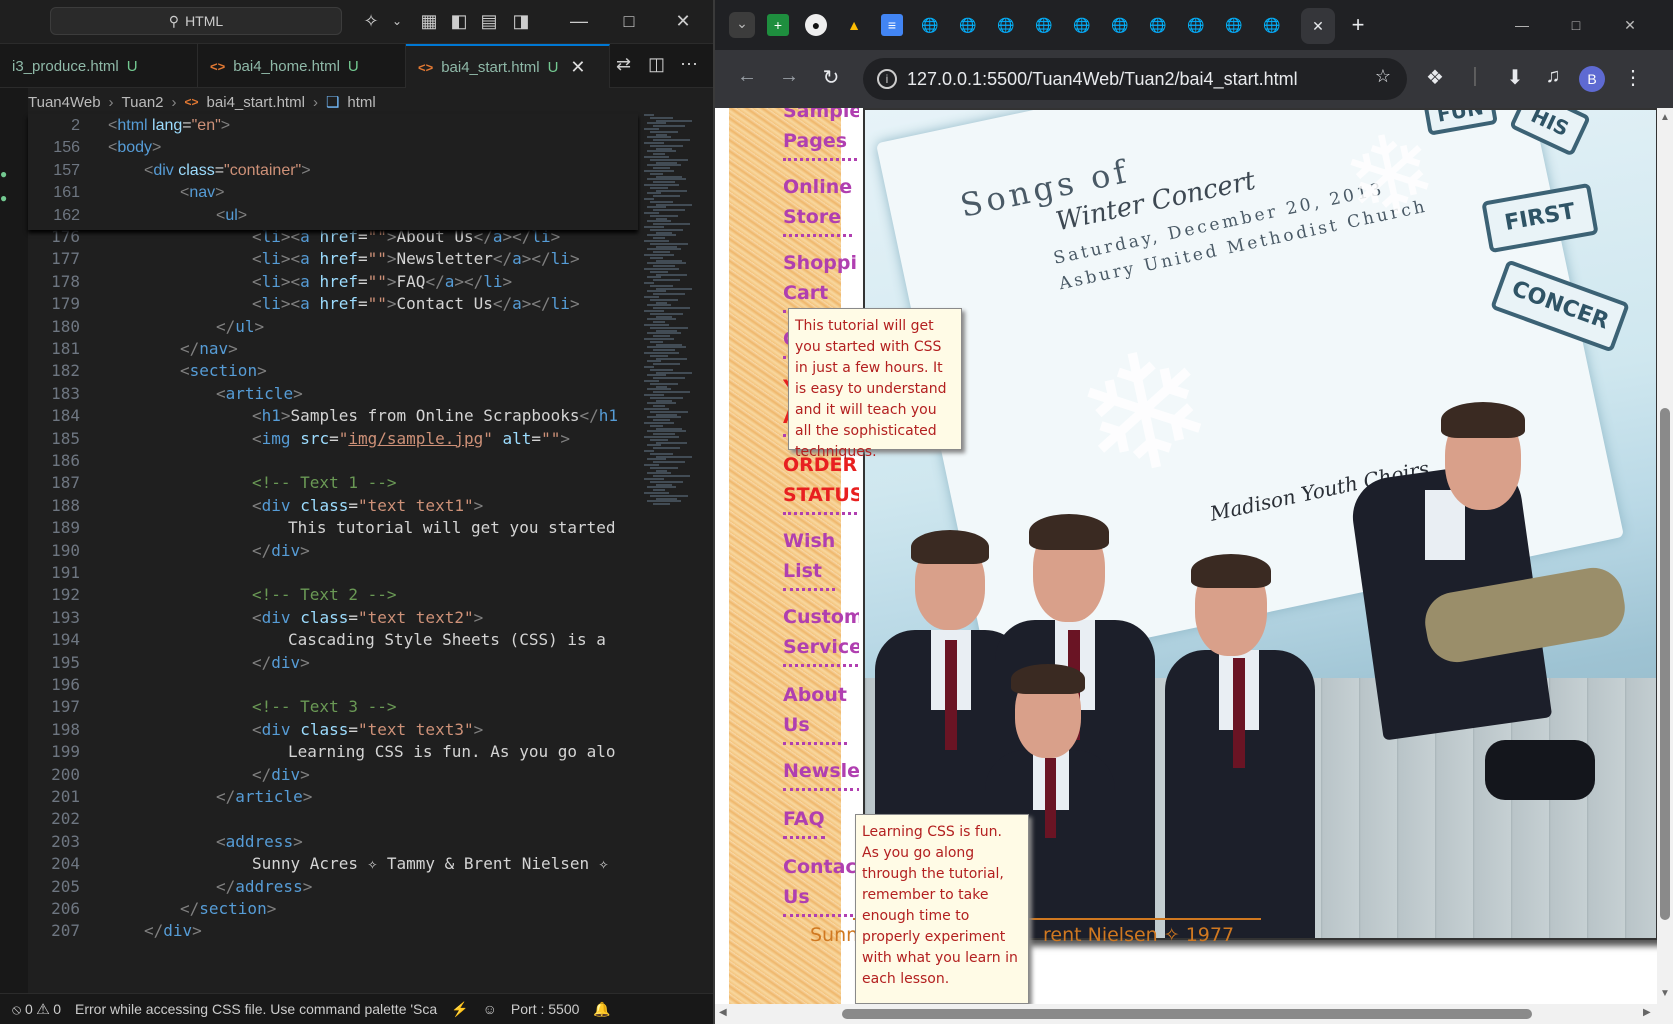  What do you see at coordinates (821, 134) in the screenshot?
I see `nav-link: Sample Pages` at bounding box center [821, 134].